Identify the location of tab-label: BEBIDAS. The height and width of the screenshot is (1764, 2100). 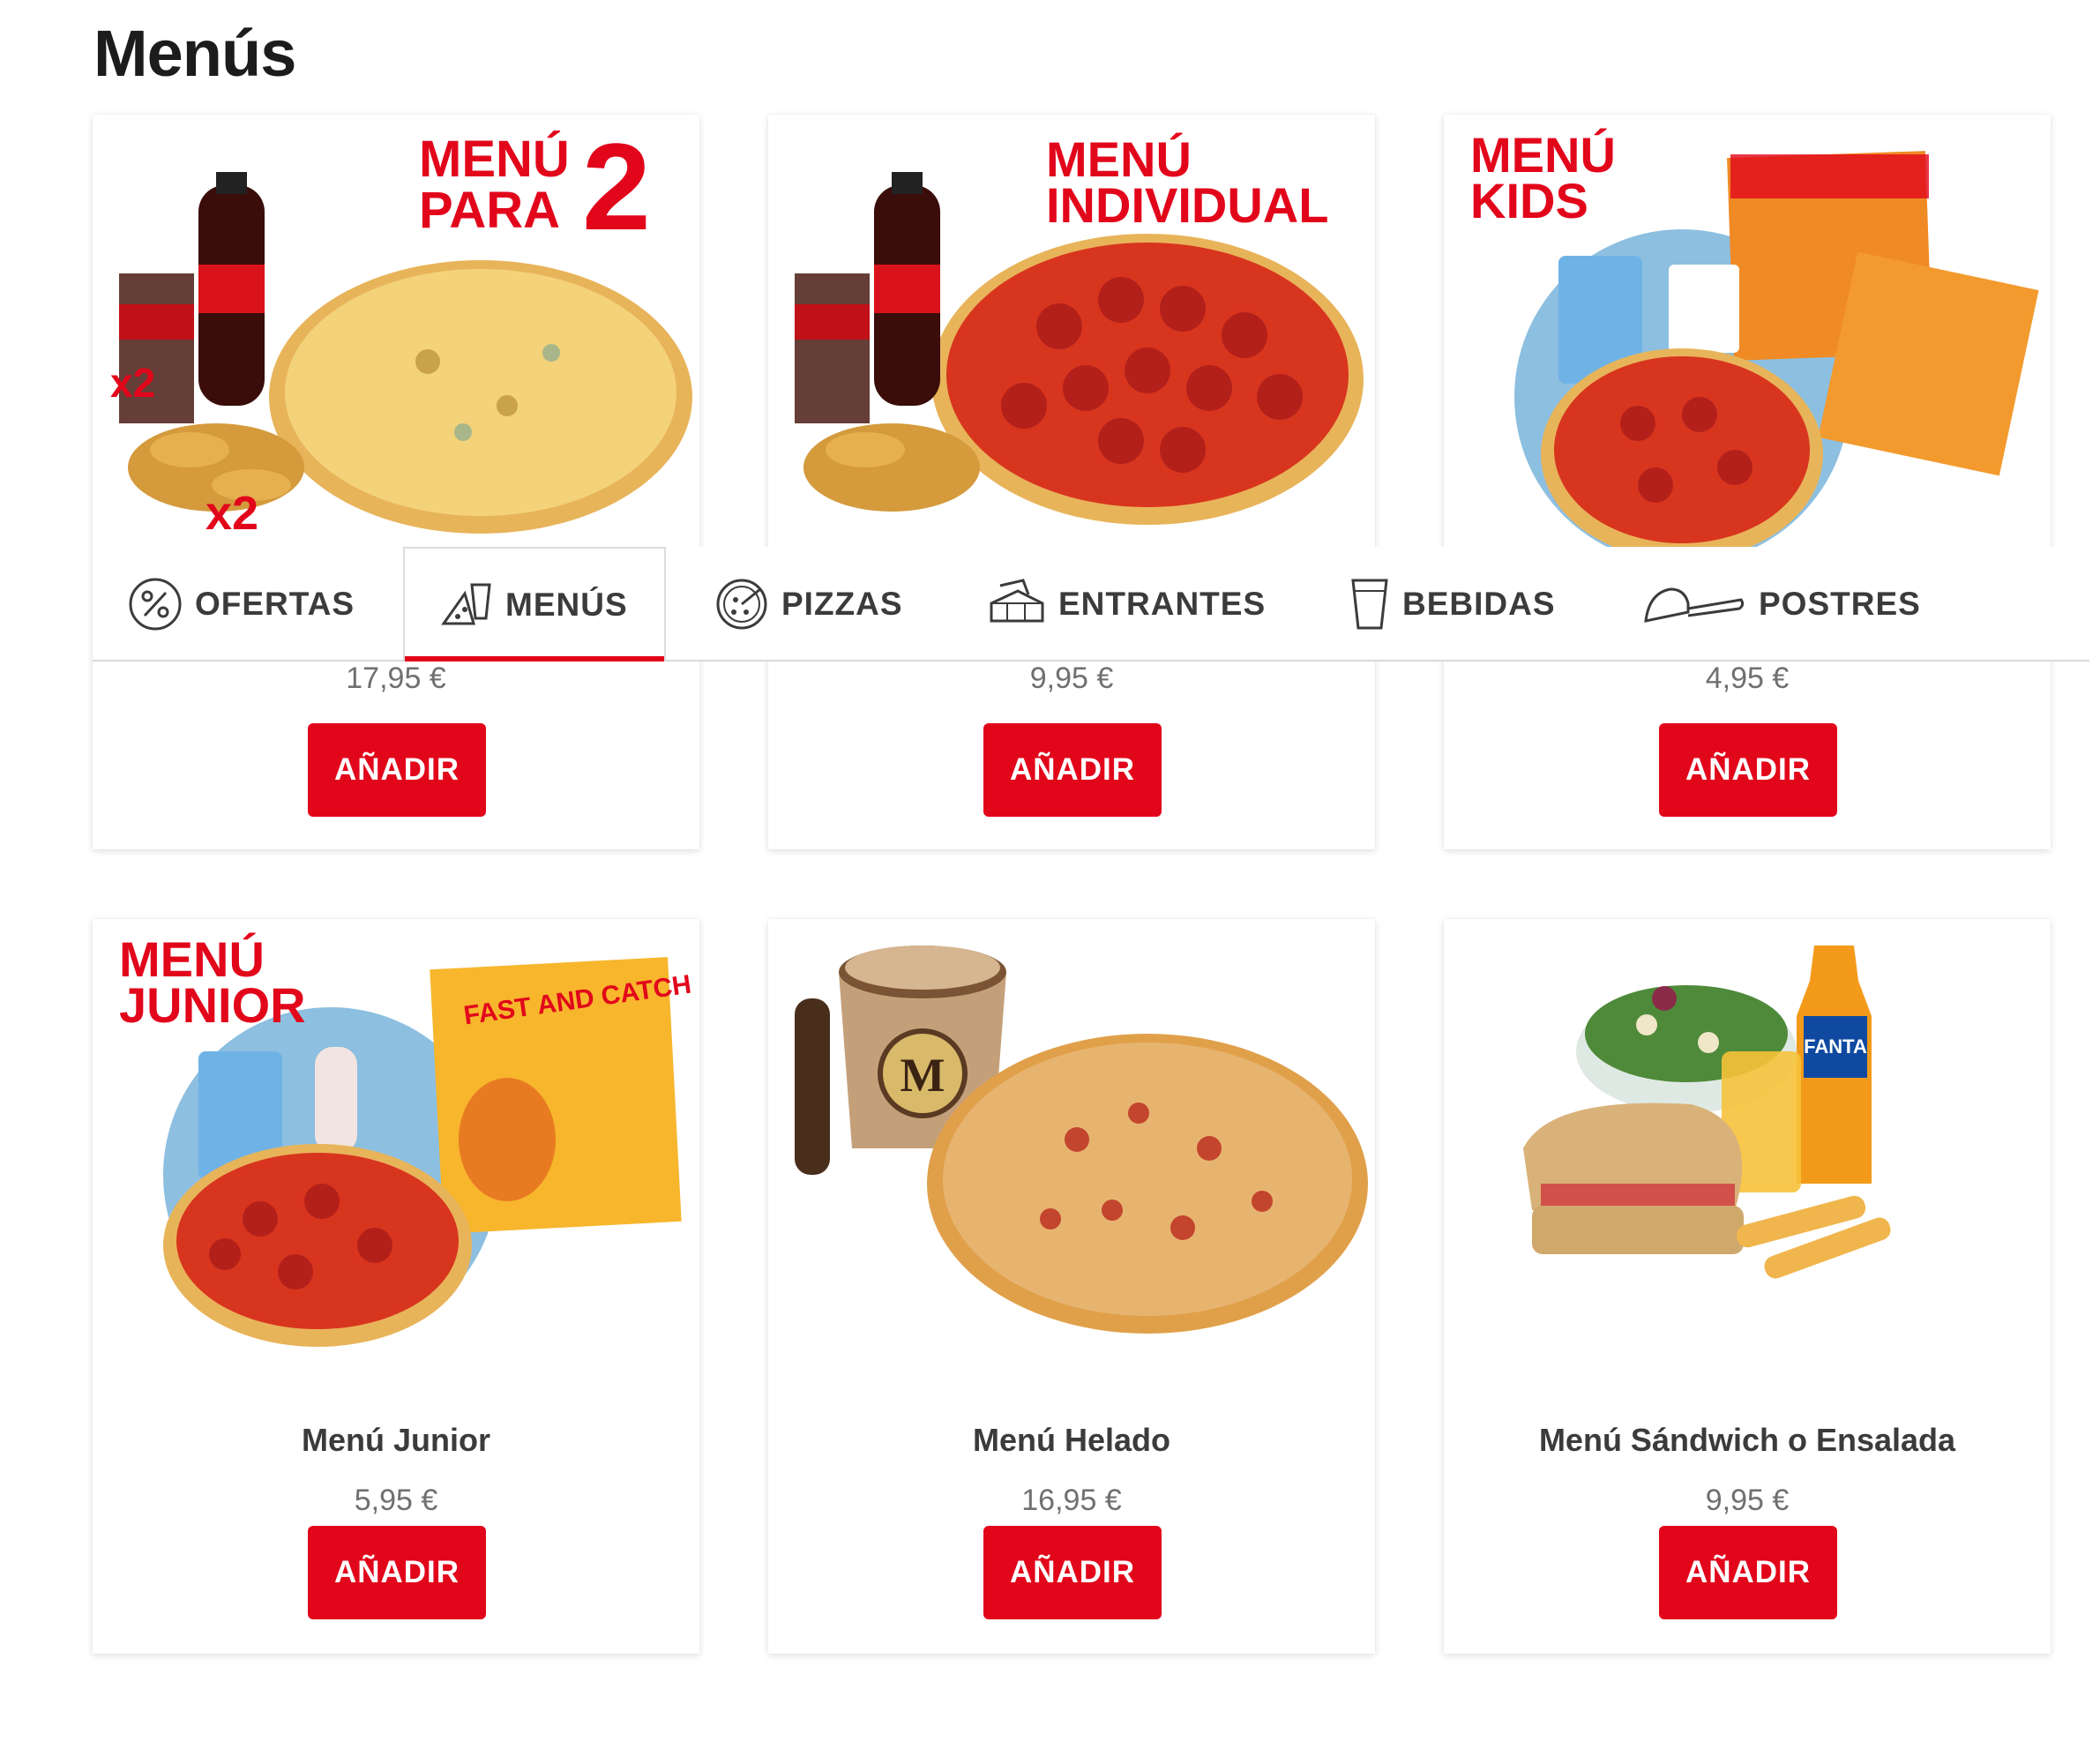
(1479, 604).